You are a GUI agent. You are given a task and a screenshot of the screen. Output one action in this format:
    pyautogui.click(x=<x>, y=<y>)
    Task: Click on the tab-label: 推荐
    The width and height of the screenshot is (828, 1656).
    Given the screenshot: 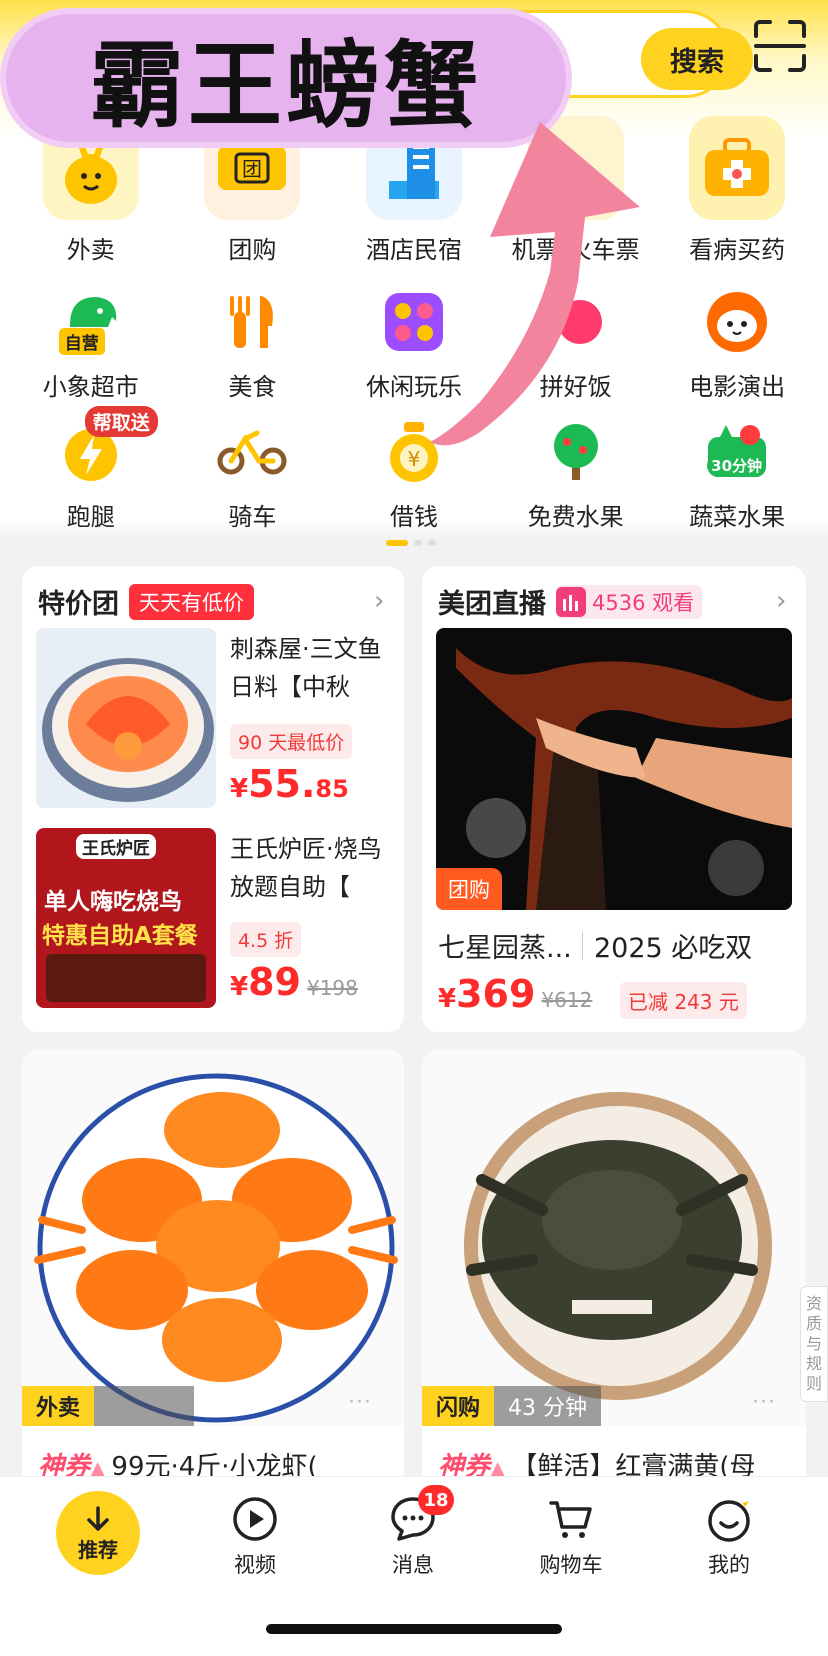 What is the action you would take?
    pyautogui.click(x=98, y=1549)
    